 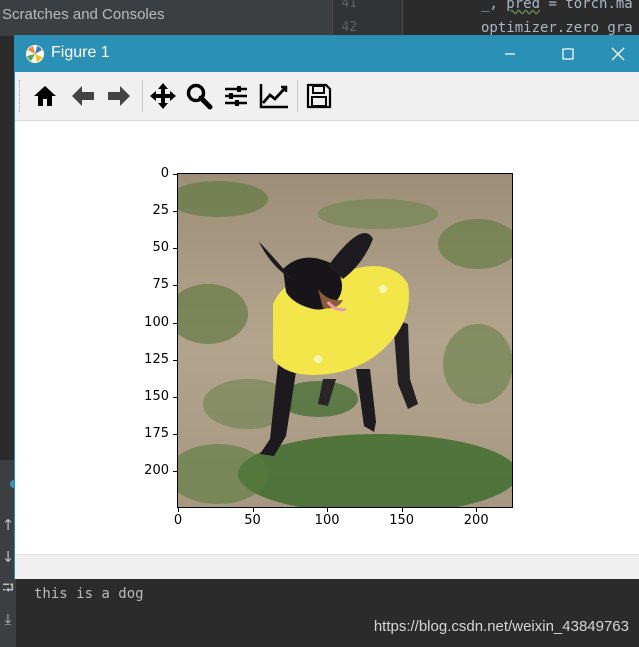 I want to click on y-tick-label: 100, so click(x=156, y=322).